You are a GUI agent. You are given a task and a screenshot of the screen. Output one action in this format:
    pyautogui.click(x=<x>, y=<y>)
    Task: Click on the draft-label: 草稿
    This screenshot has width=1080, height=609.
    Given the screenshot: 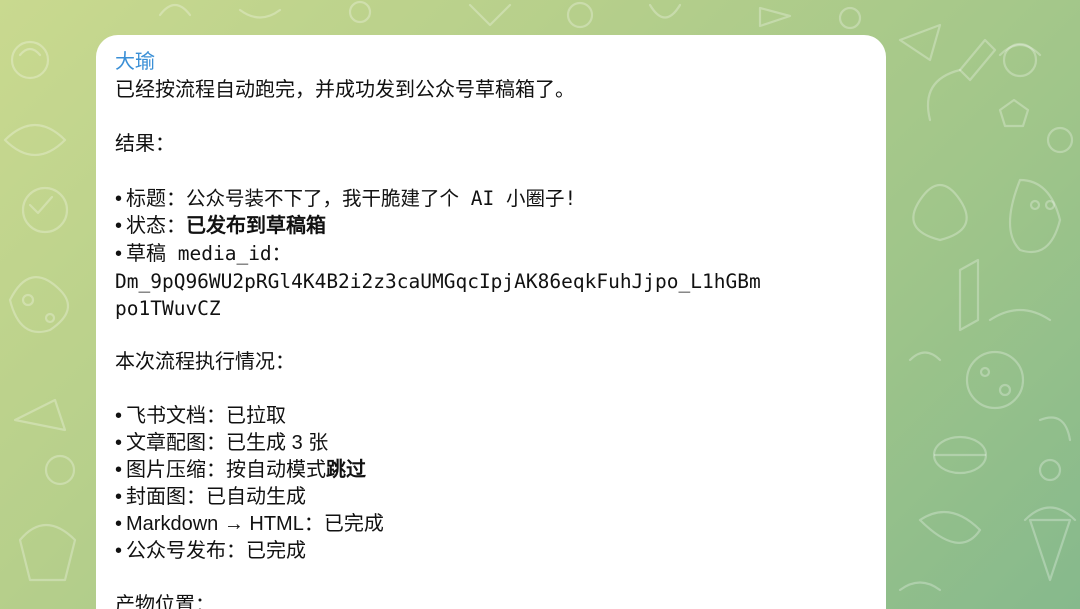 What is the action you would take?
    pyautogui.click(x=146, y=254)
    